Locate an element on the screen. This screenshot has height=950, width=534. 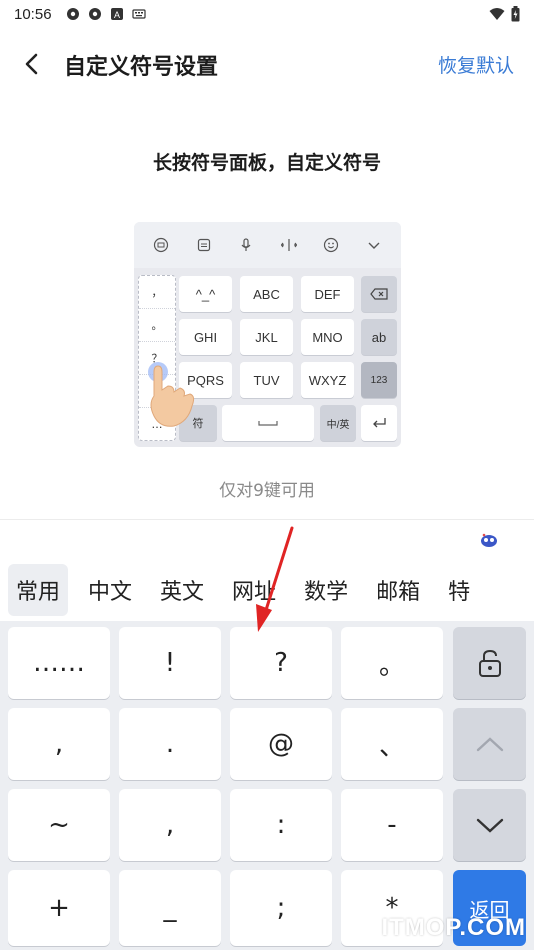
preview-caption: 仅对9键可用 is located at coordinates (267, 491).